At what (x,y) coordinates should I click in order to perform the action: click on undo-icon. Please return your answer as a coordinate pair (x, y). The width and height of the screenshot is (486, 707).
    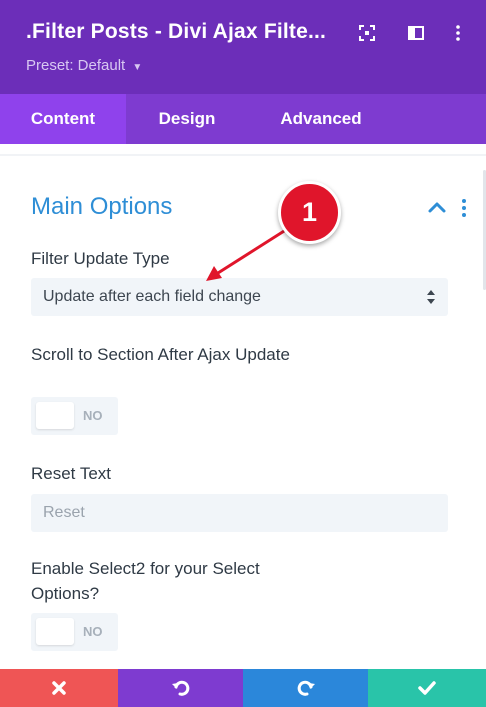
    Looking at the image, I should click on (180, 688).